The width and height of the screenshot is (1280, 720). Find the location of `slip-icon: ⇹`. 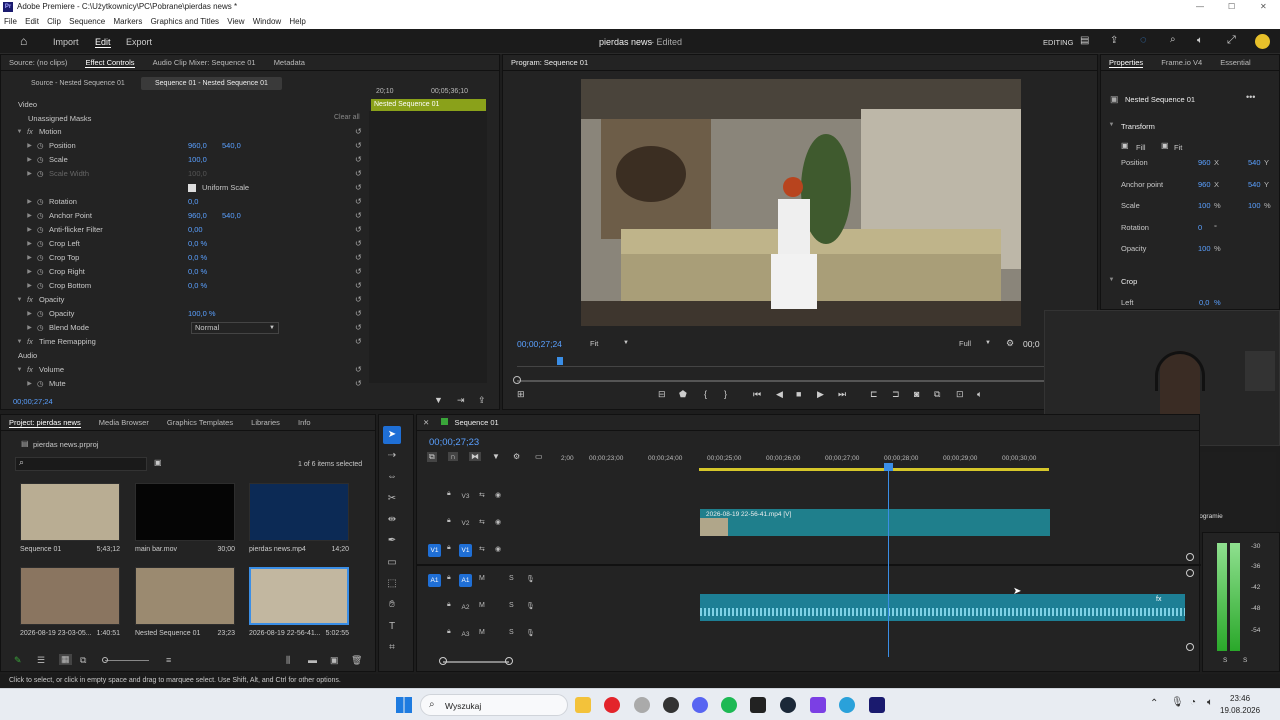

slip-icon: ⇹ is located at coordinates (392, 520).